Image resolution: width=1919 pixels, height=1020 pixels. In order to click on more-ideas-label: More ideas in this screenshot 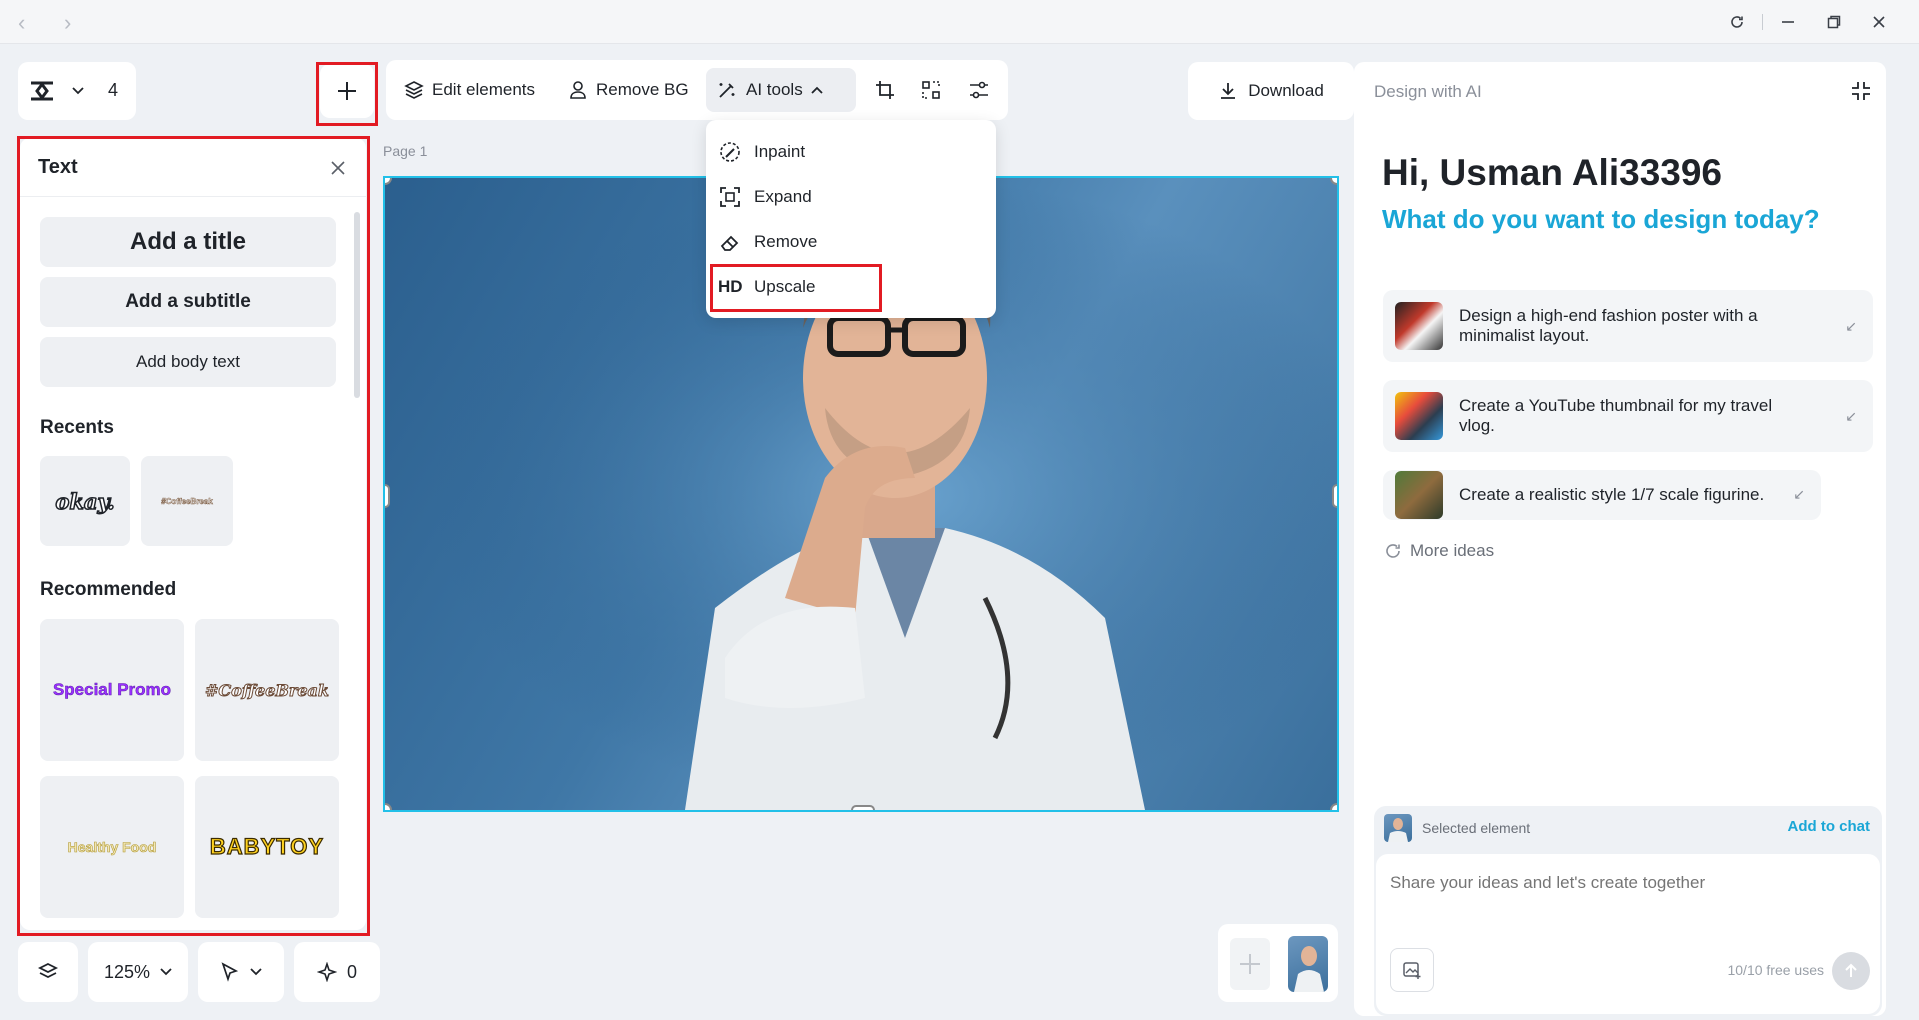, I will do `click(1452, 550)`.